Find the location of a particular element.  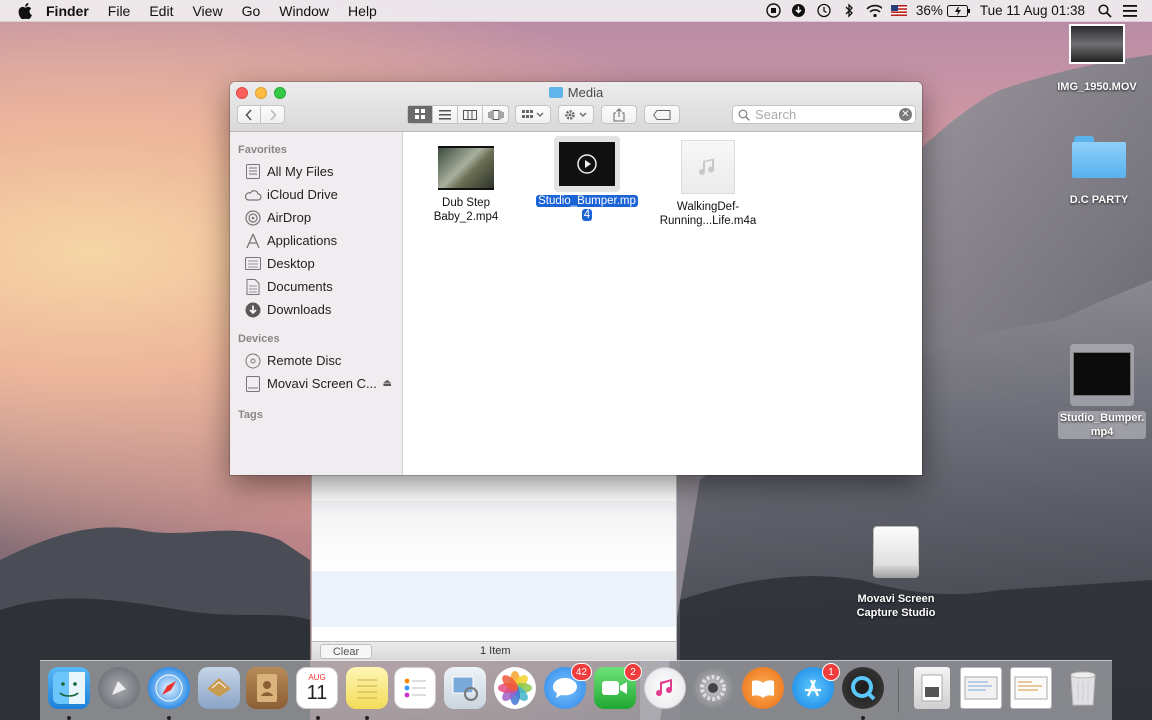

file-item: Dub Step Baby_2.mp4 is located at coordinates (466, 185).